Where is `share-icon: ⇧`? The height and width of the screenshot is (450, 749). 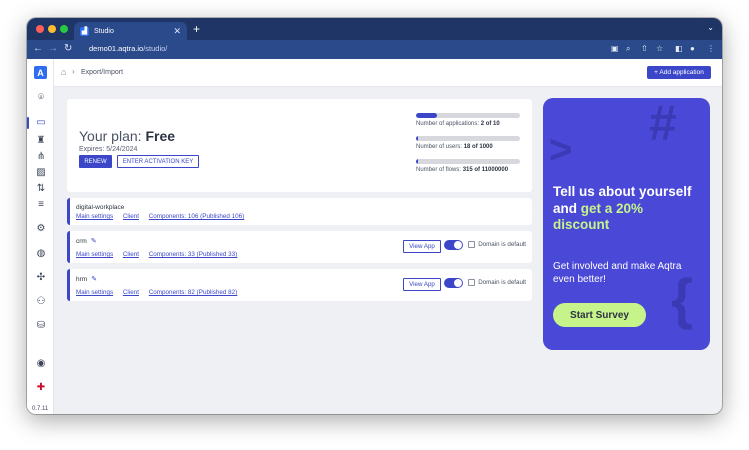 share-icon: ⇧ is located at coordinates (644, 49).